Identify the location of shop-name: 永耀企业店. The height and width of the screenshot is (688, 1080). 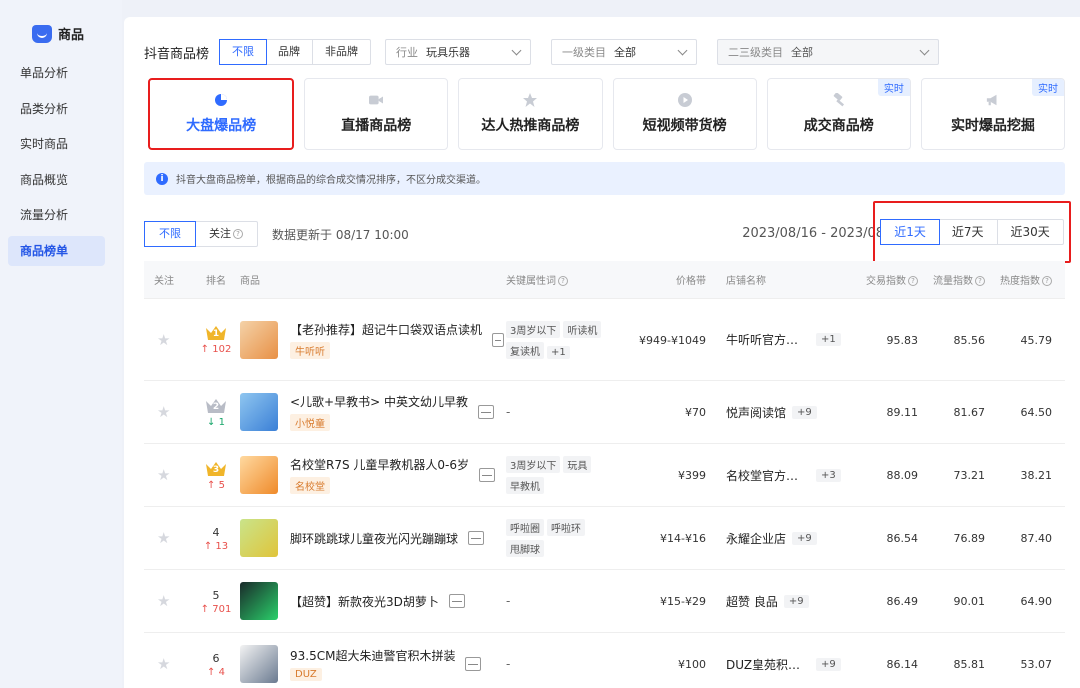
(756, 538).